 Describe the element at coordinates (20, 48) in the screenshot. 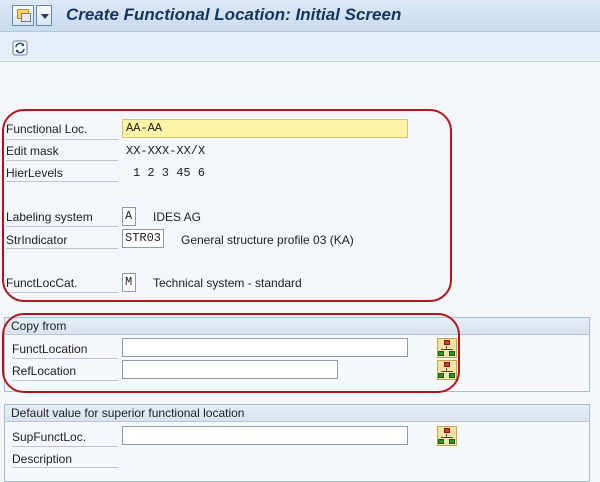

I see `refresh-icon` at that location.